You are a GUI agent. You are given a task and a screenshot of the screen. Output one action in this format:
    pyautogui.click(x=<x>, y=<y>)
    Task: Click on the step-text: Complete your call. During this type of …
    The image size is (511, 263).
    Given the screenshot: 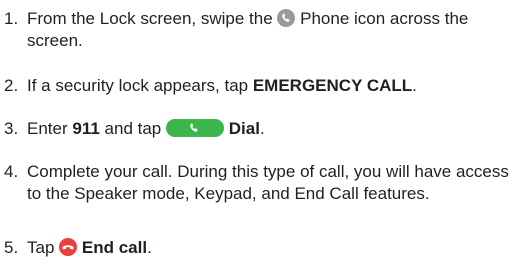 What is the action you would take?
    pyautogui.click(x=268, y=182)
    